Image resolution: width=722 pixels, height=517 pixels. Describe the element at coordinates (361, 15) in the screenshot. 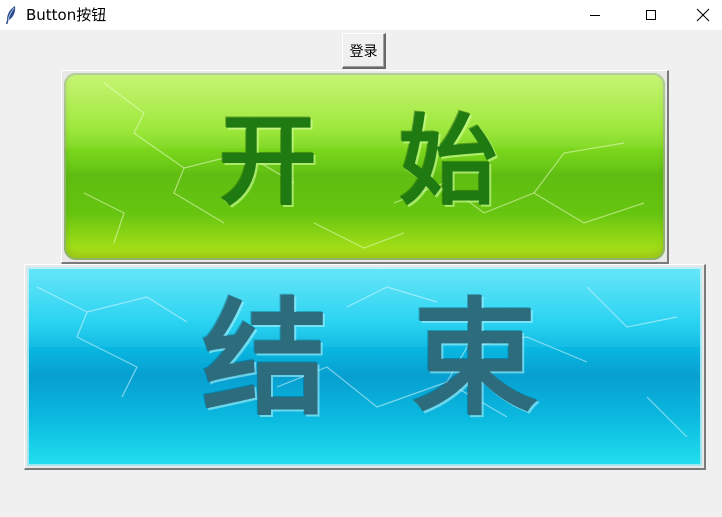

I see `title-bar: Button按钮` at that location.